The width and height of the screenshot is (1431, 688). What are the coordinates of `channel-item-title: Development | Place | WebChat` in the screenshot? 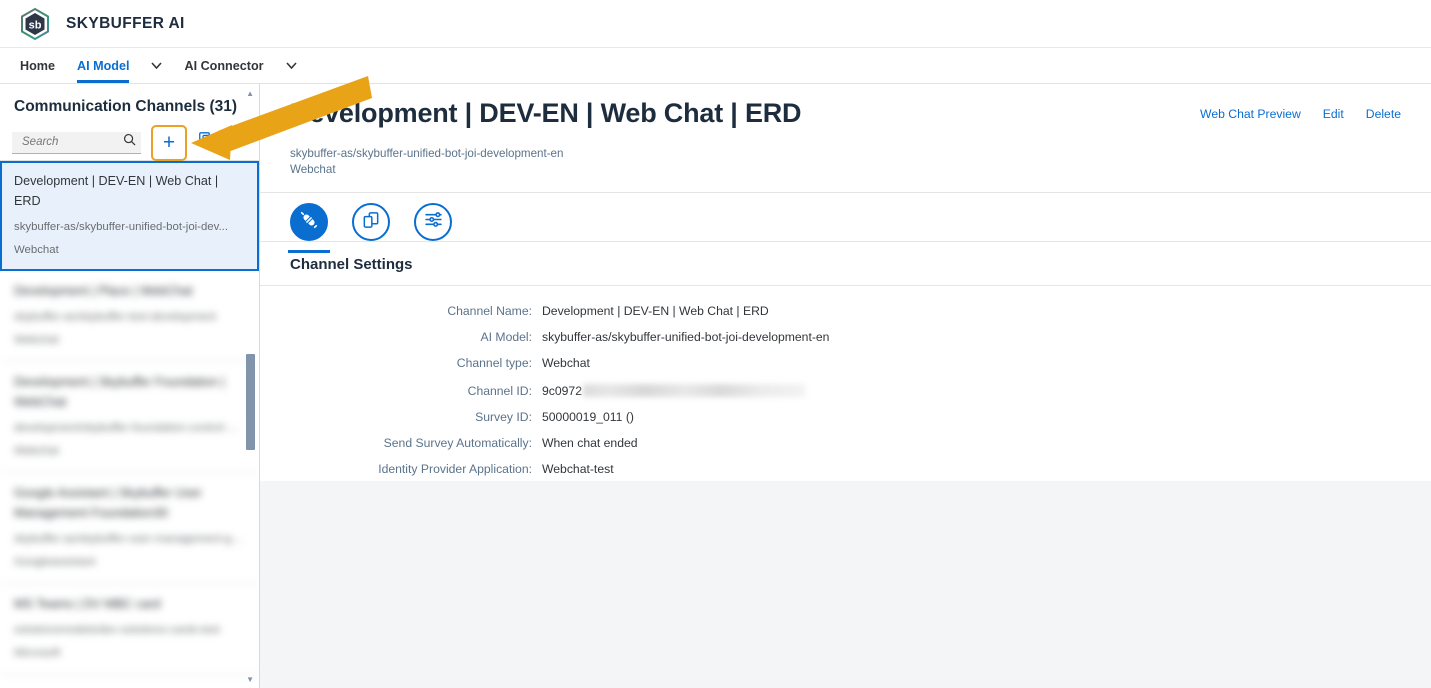 It's located at (103, 291).